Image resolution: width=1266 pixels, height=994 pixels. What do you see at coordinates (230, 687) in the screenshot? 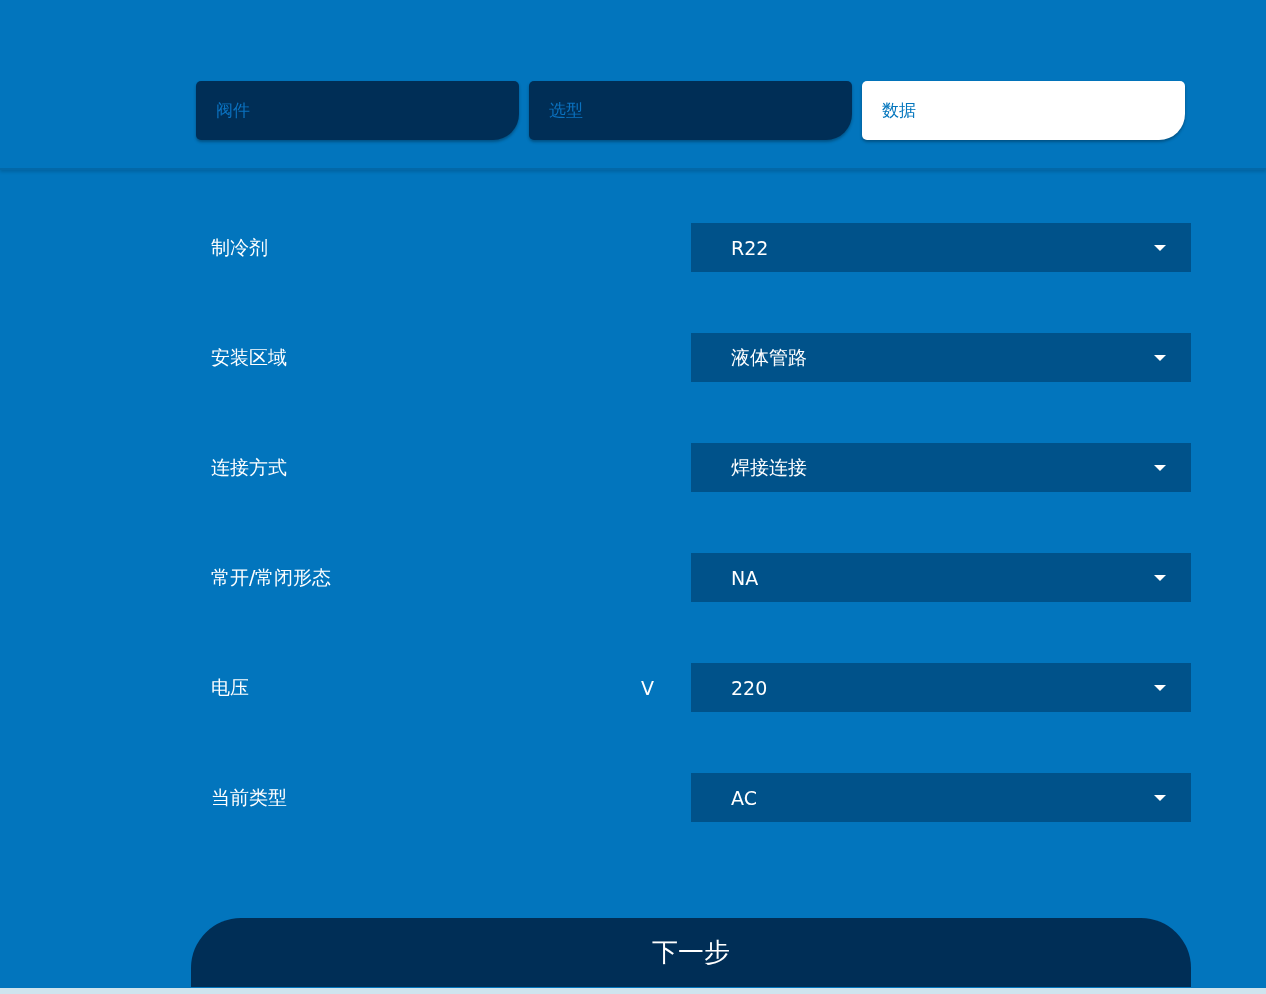
I see `field-label: 电压` at bounding box center [230, 687].